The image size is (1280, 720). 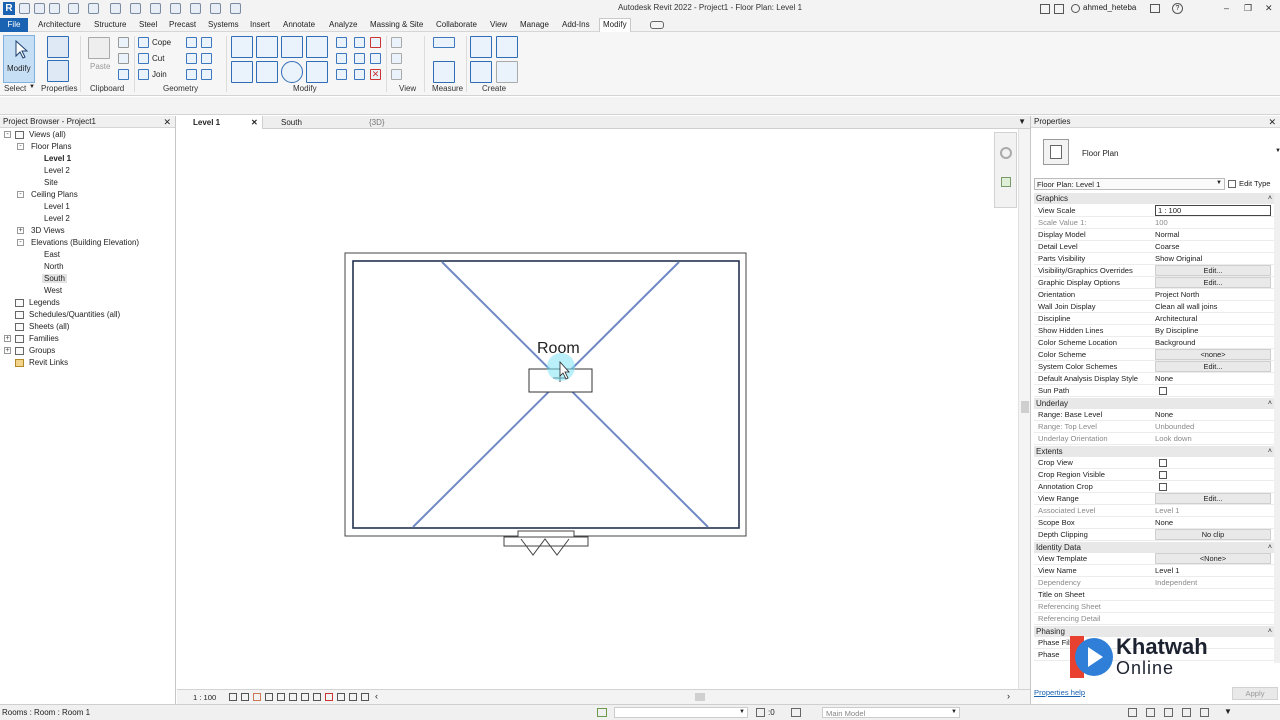 I want to click on tree-item-families: Families, so click(x=44, y=338).